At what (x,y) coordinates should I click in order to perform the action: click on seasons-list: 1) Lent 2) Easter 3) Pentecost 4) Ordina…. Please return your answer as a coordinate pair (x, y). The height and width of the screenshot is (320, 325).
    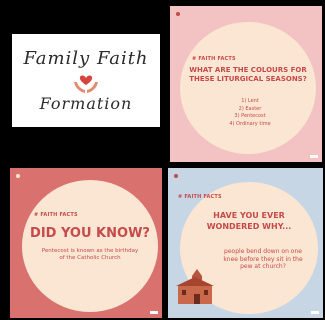
    Looking at the image, I should click on (250, 113).